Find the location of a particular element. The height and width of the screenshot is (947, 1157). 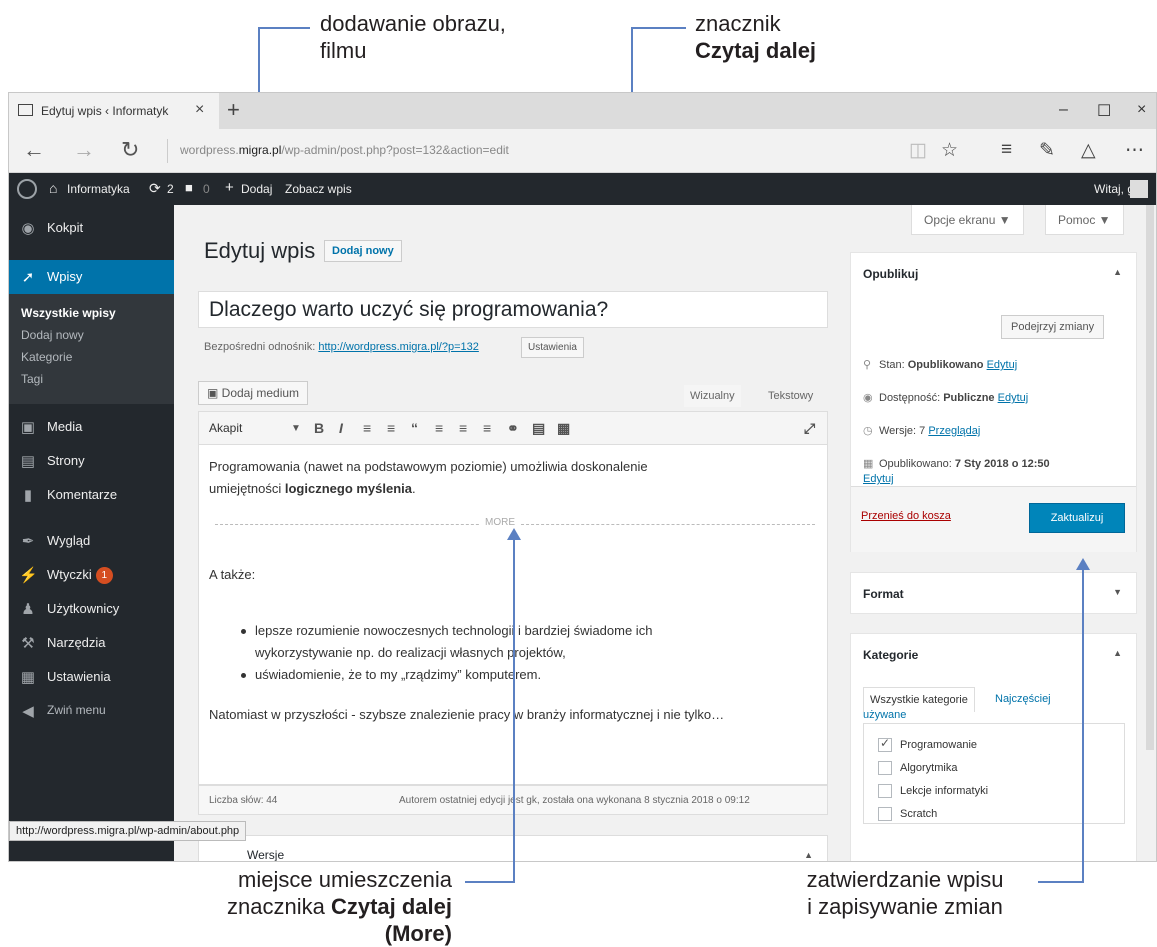

site-name-link: Informatyka is located at coordinates (98, 189).